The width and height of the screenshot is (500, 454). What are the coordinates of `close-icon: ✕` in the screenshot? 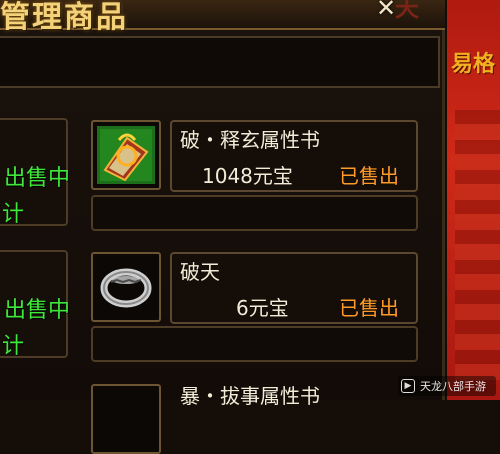 It's located at (386, 11).